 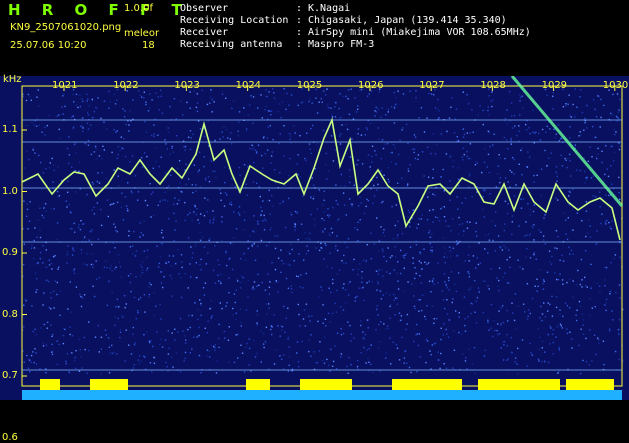 I want to click on mode-label: meleor, so click(x=142, y=33).